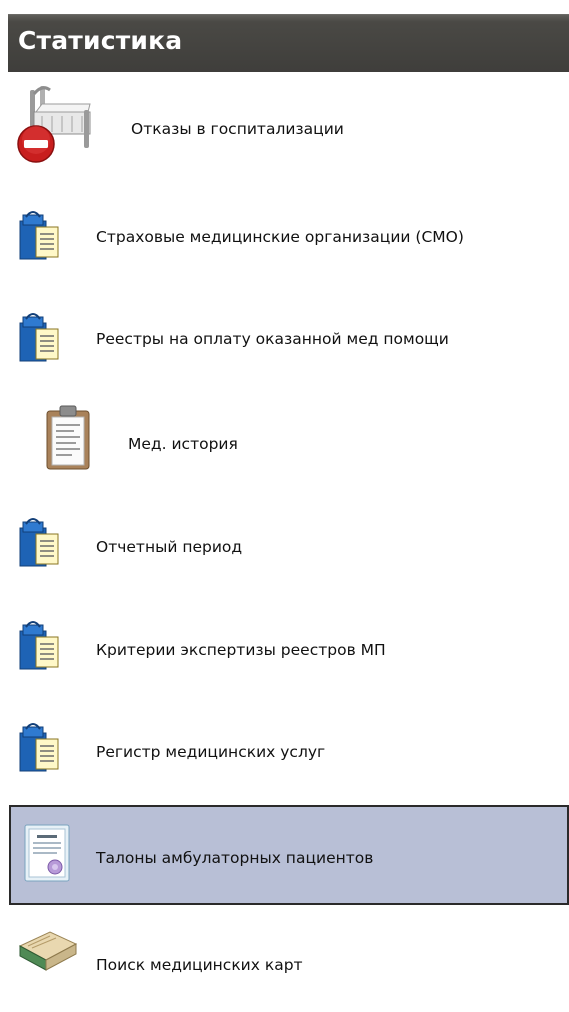 This screenshot has height=1012, width=569. I want to click on menu-item-label: Критерии экспертизы реестров МП, so click(241, 650).